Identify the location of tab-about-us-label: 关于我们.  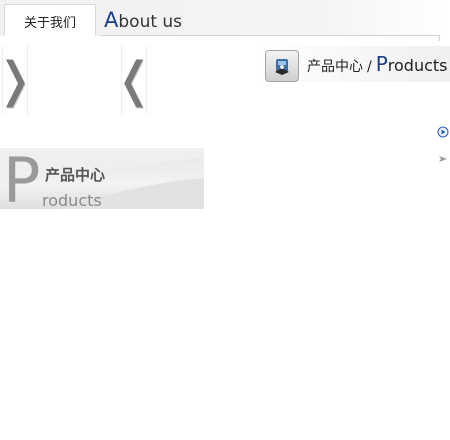
(49, 23).